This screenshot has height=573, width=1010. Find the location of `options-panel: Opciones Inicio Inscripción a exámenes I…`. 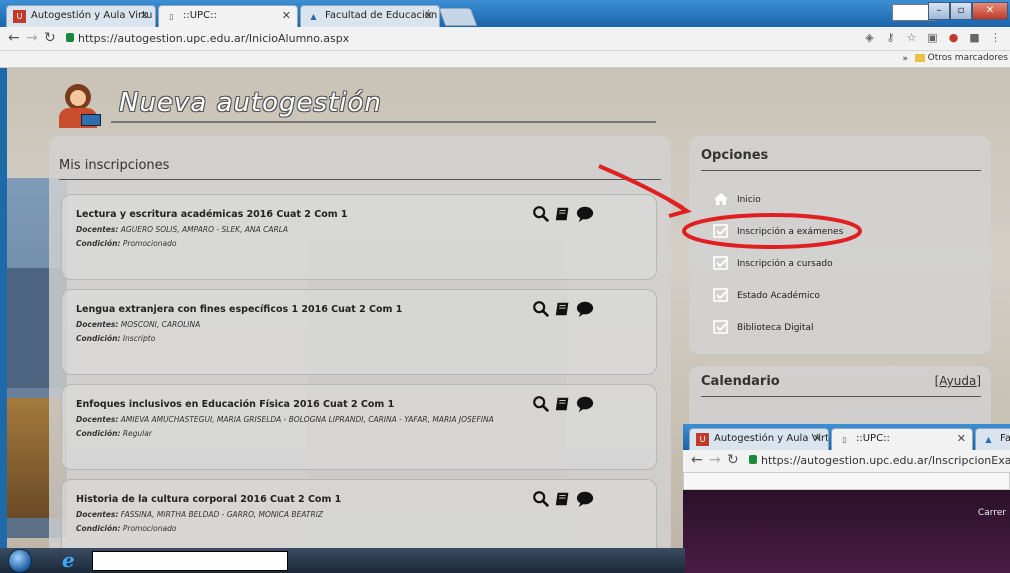

options-panel: Opciones Inicio Inscripción a exámenes I… is located at coordinates (840, 245).